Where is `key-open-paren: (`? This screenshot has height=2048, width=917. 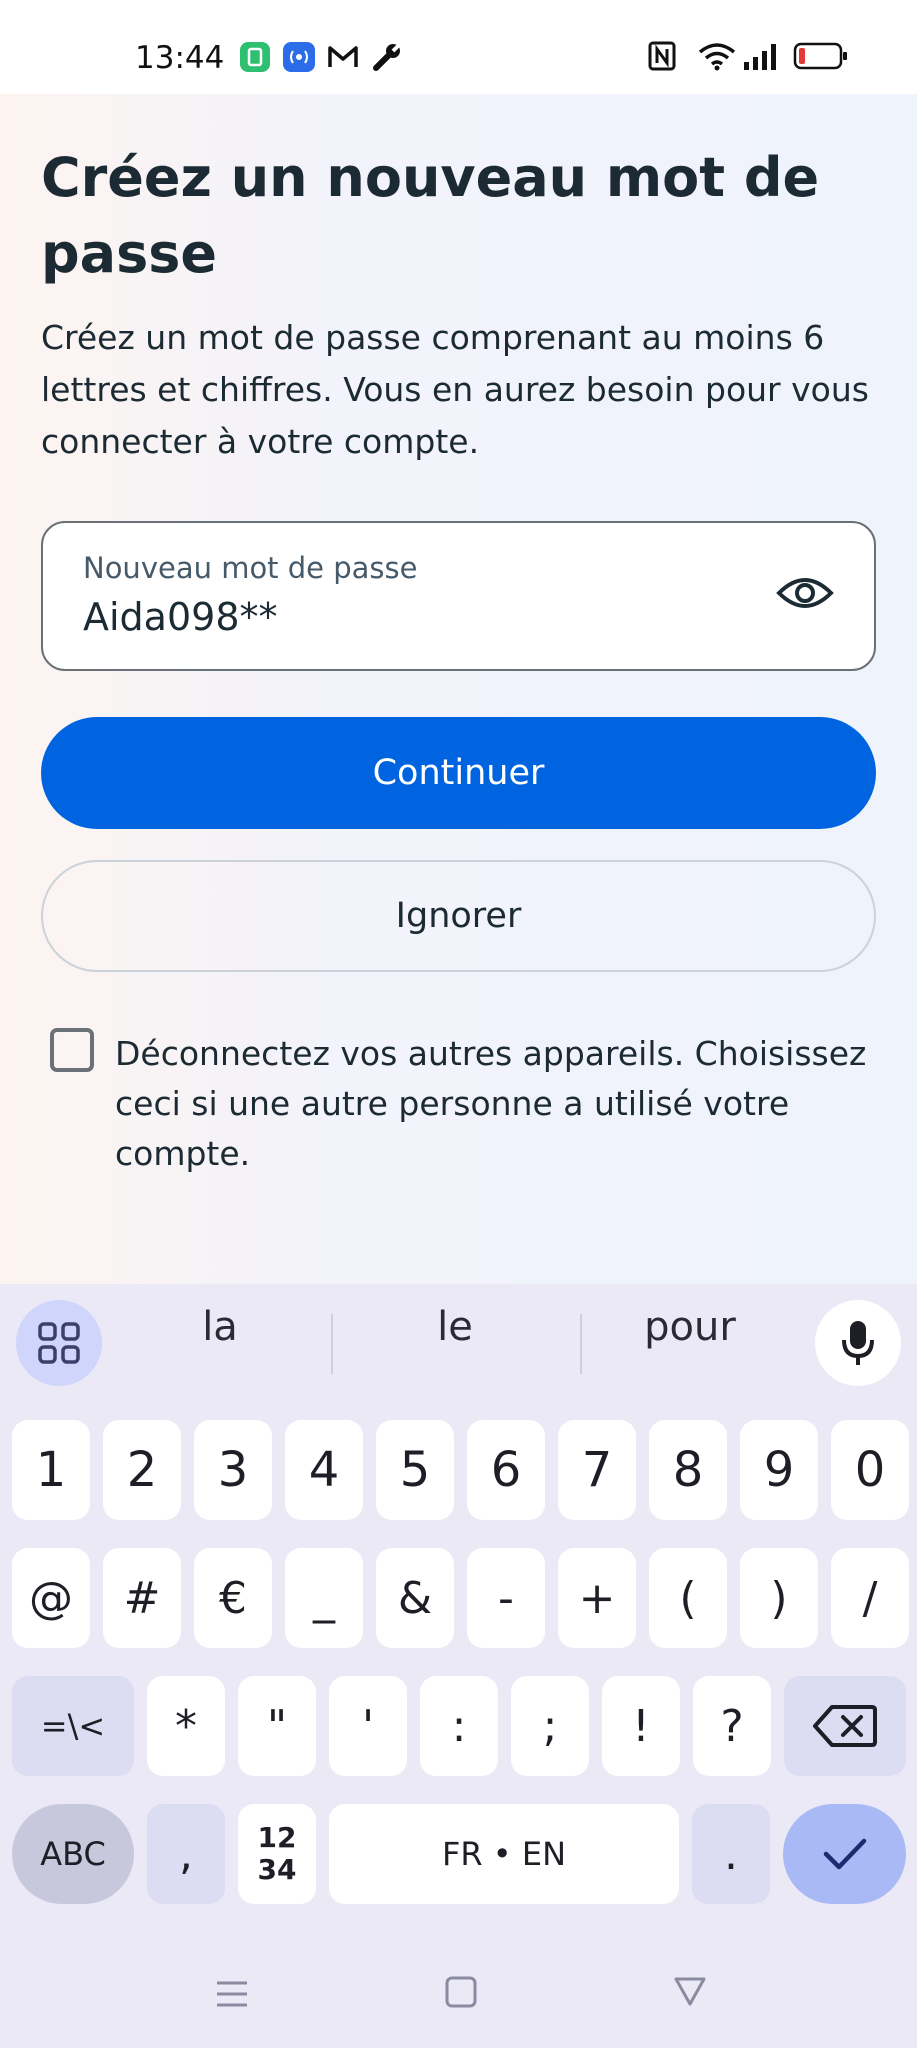
key-open-paren: ( is located at coordinates (688, 1598).